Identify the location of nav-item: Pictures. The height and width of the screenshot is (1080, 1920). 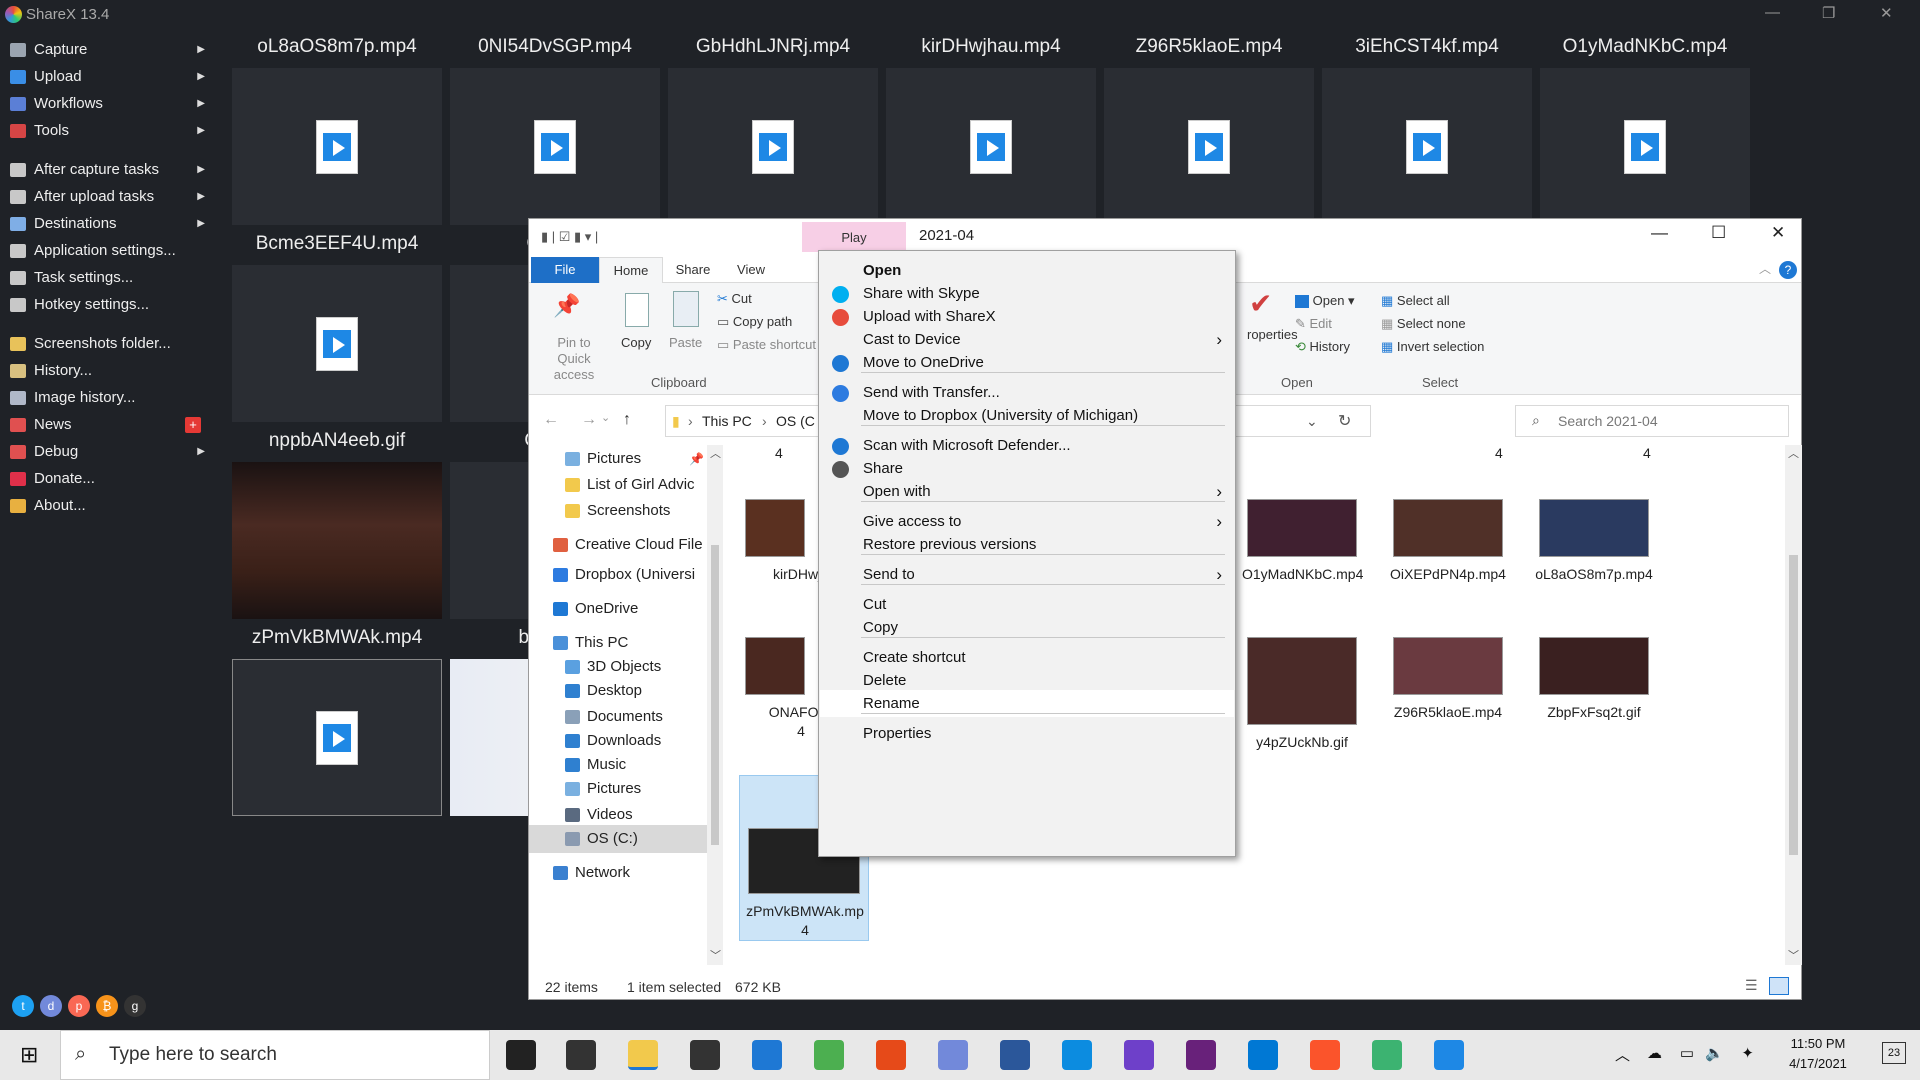
(618, 789).